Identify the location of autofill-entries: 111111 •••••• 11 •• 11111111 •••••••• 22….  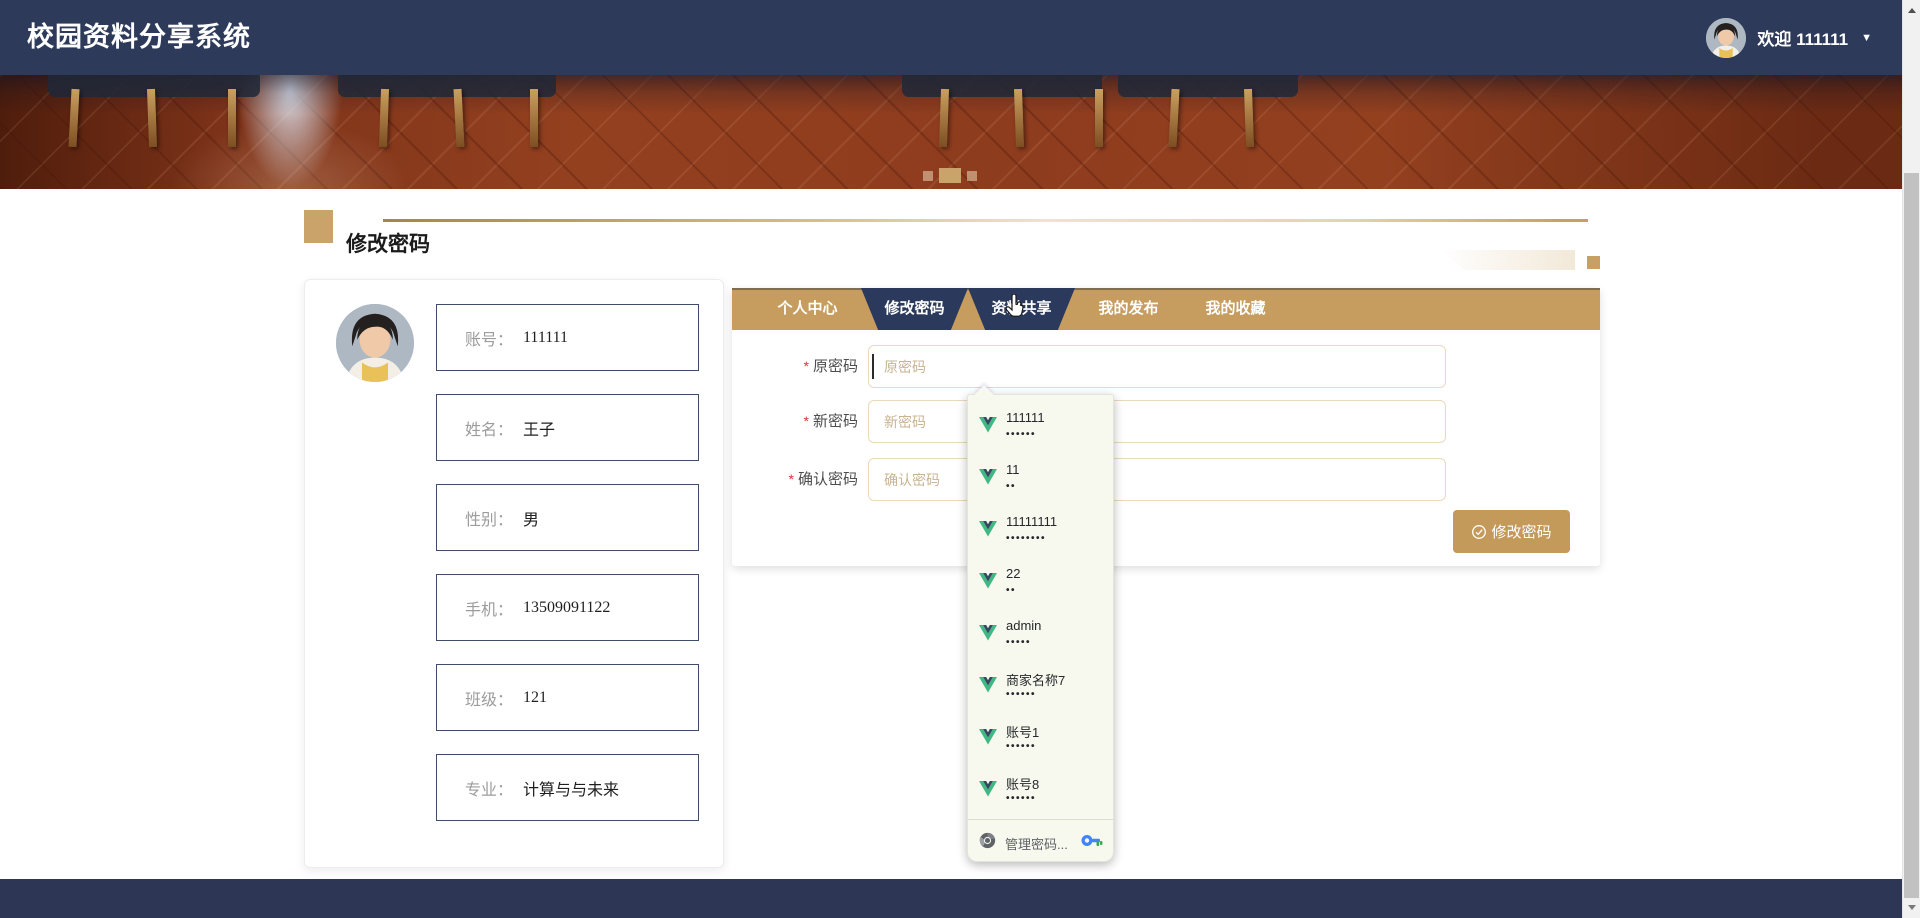
(1040, 611).